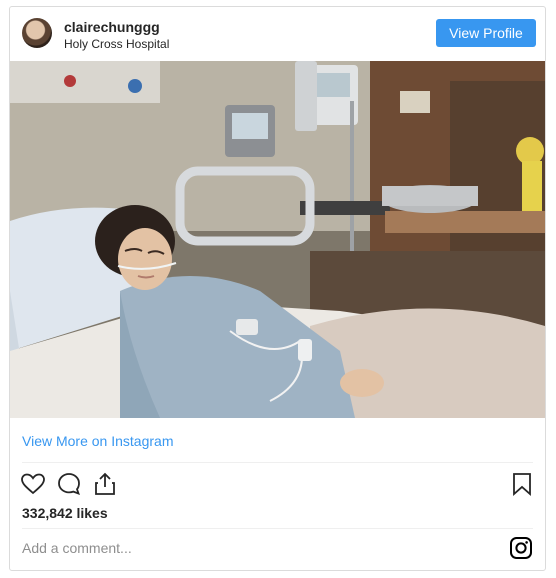  I want to click on view-more-on-instagram-link: View More on Instagram, so click(97, 441).